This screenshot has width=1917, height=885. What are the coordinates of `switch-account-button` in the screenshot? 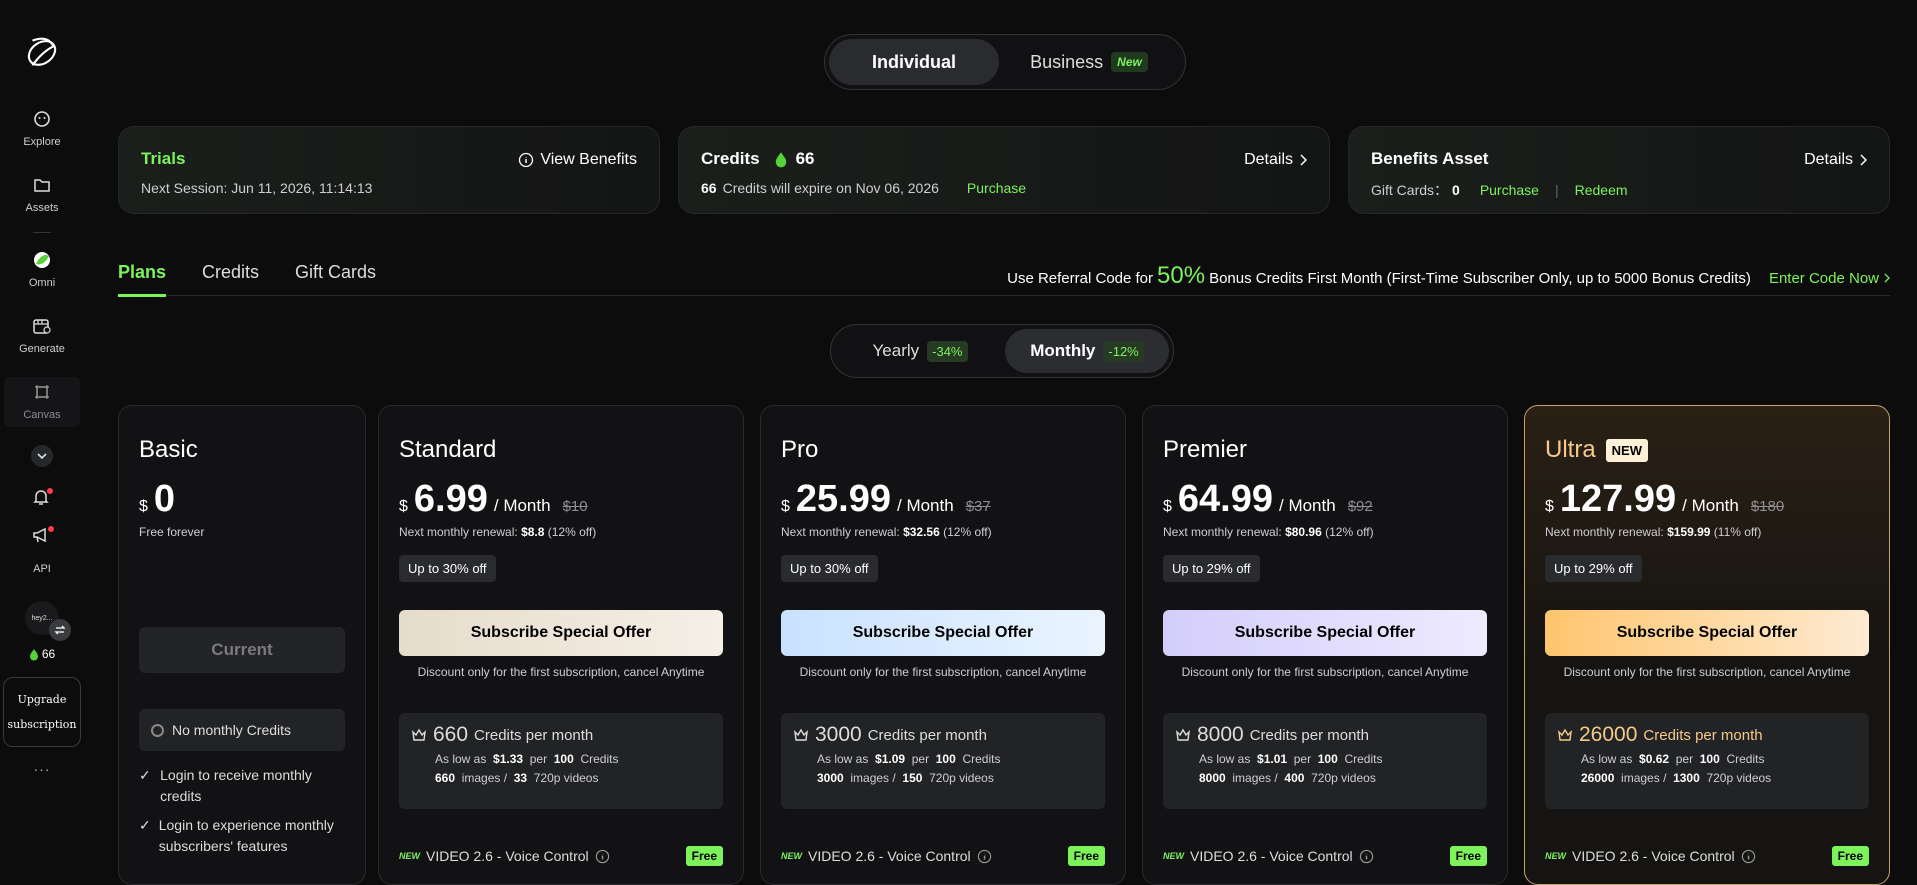 It's located at (60, 630).